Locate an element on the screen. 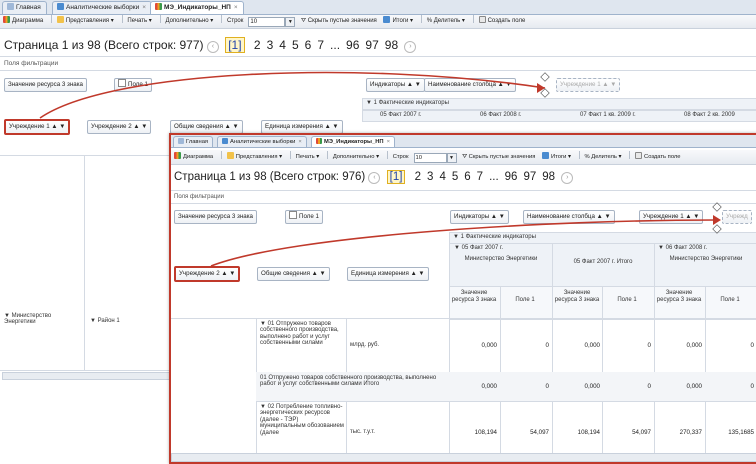 Image resolution: width=756 pixels, height=464 pixels. drag-arrows is located at coordinates (466, 234).